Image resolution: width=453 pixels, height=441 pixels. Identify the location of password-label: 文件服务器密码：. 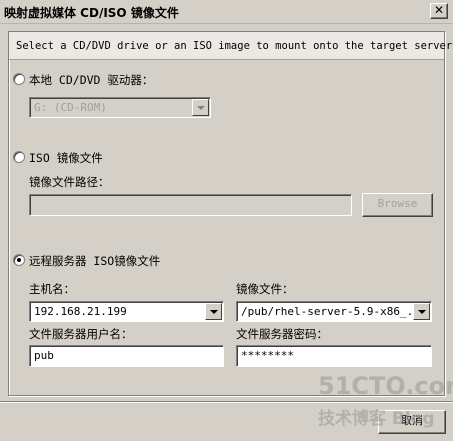
(282, 334).